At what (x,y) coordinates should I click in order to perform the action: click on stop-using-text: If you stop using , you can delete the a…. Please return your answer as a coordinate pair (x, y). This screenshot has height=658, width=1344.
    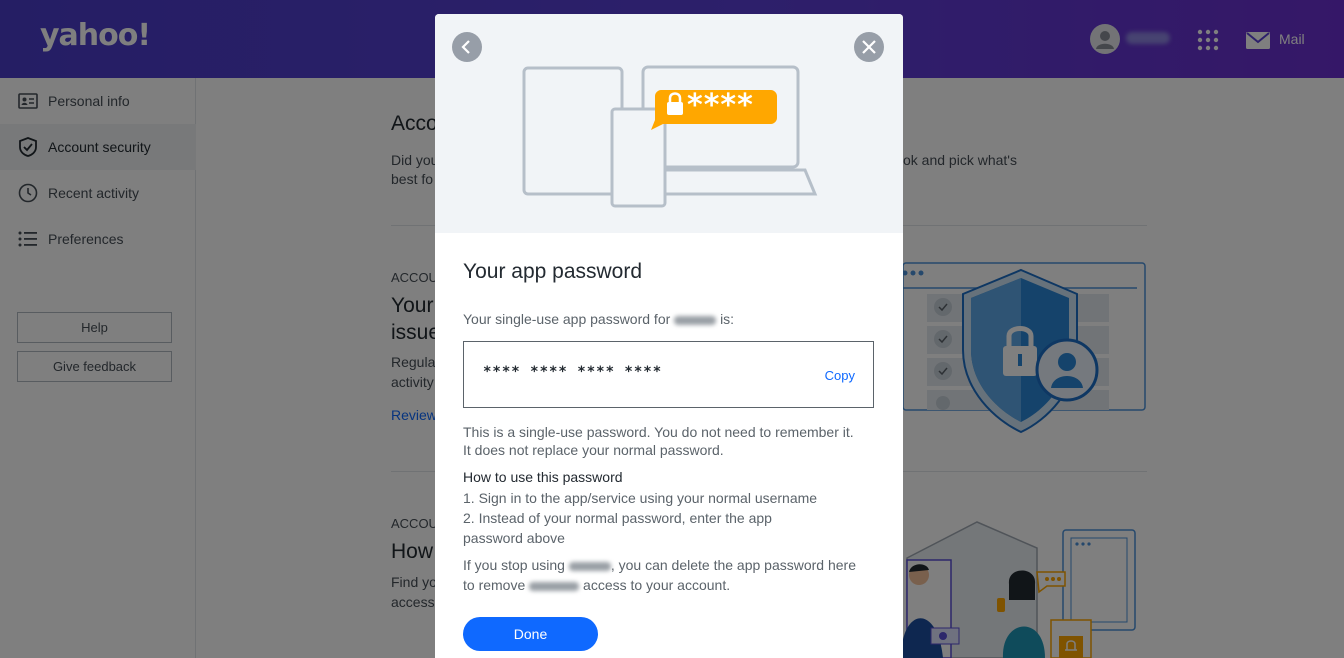
    Looking at the image, I should click on (659, 565).